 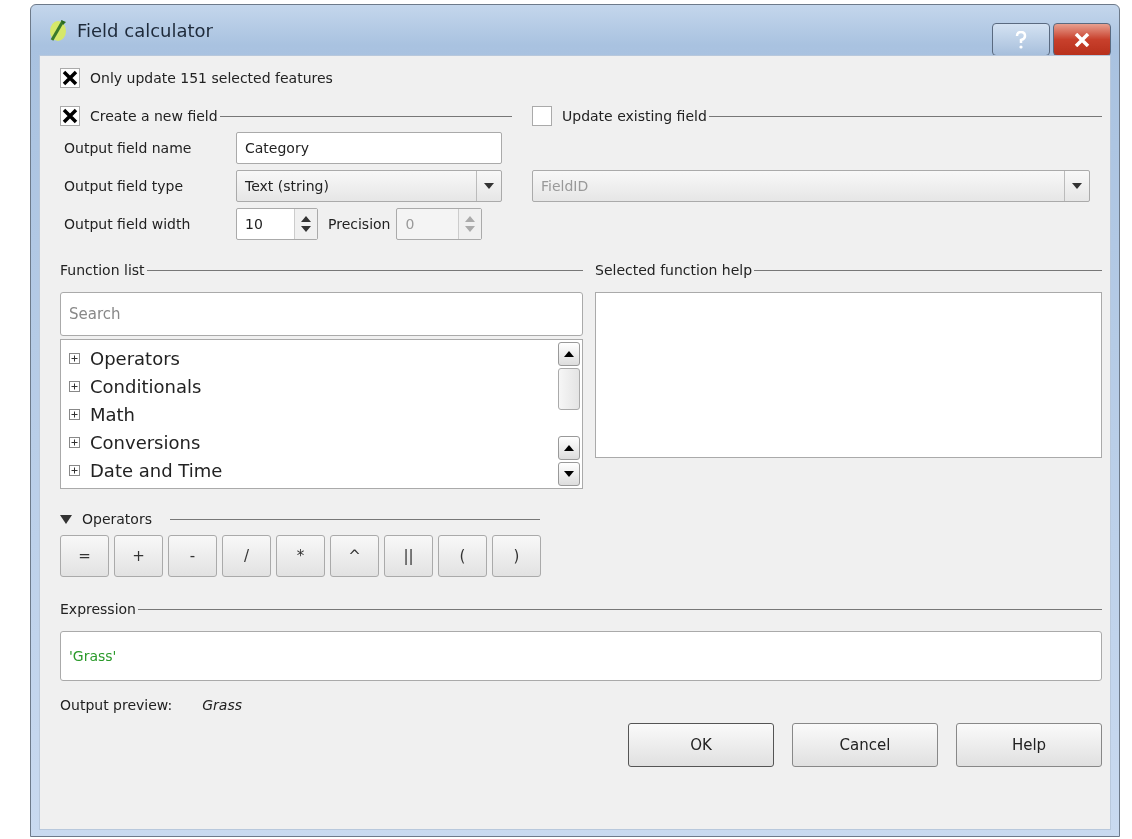 I want to click on group-title: Selected function help, so click(x=674, y=270).